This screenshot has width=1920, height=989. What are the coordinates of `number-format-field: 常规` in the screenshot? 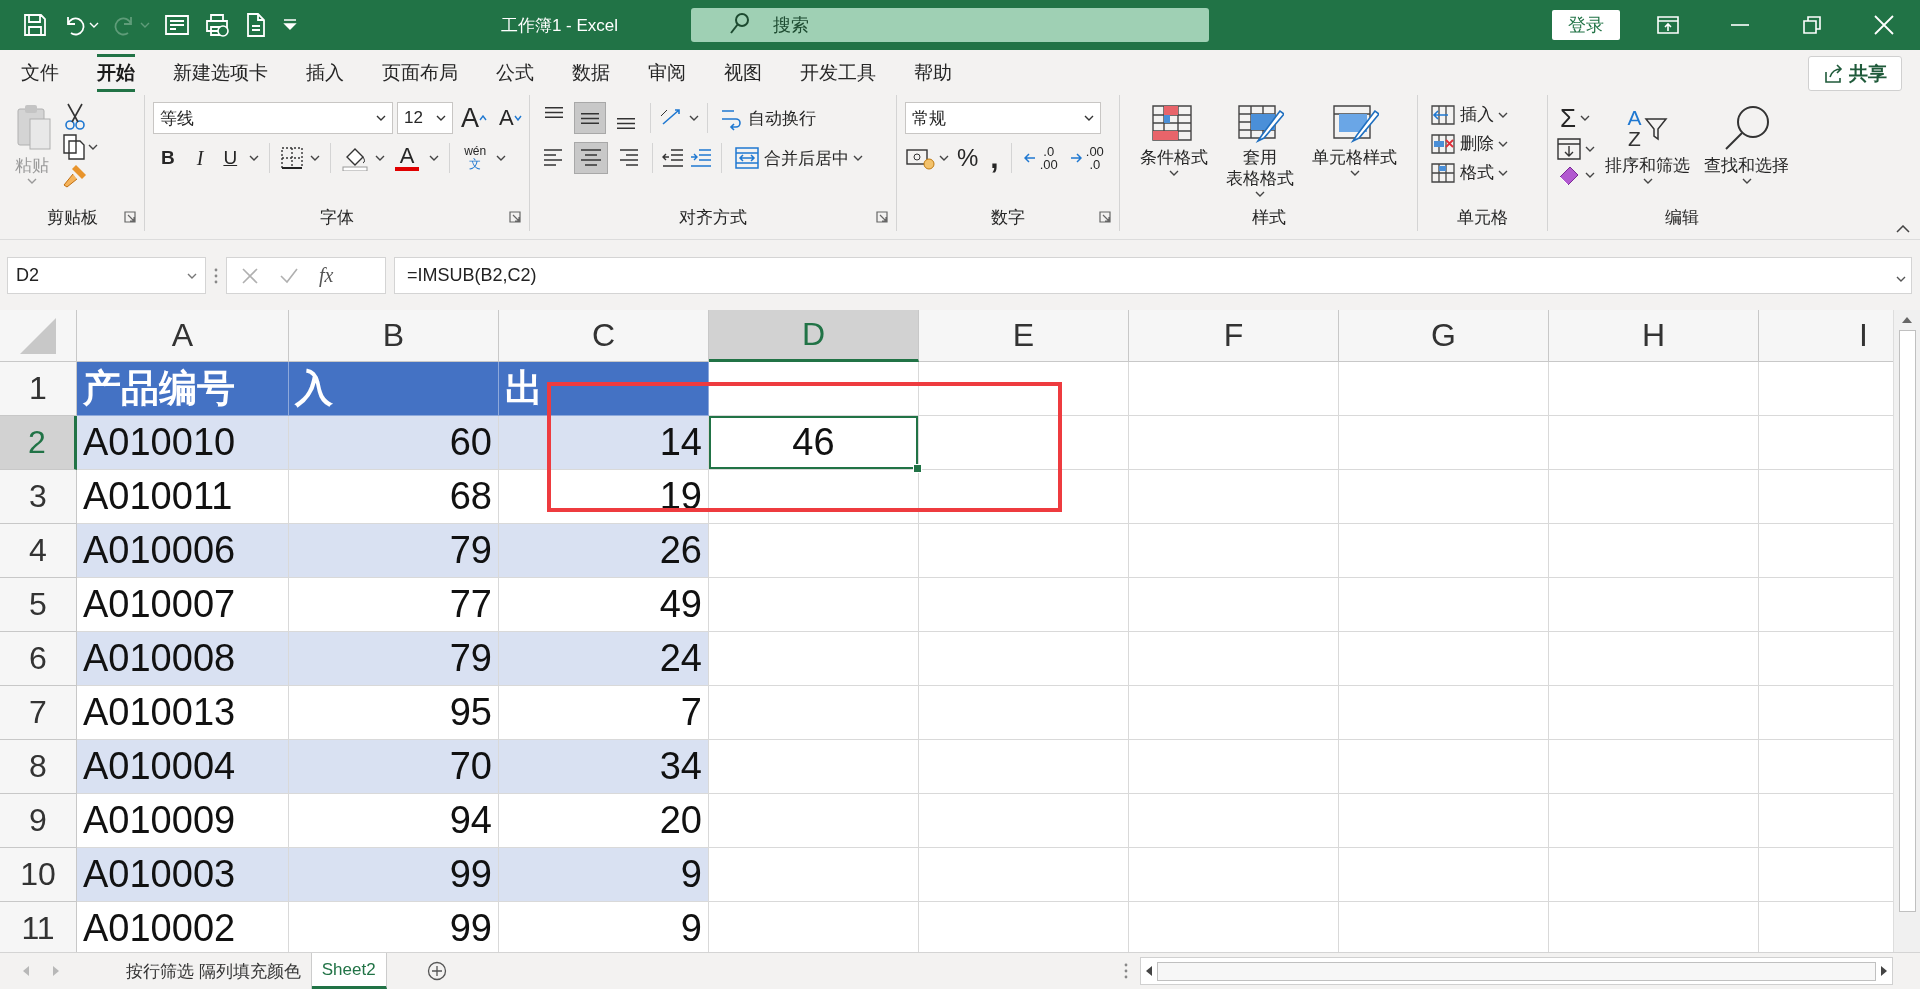 It's located at (1003, 118).